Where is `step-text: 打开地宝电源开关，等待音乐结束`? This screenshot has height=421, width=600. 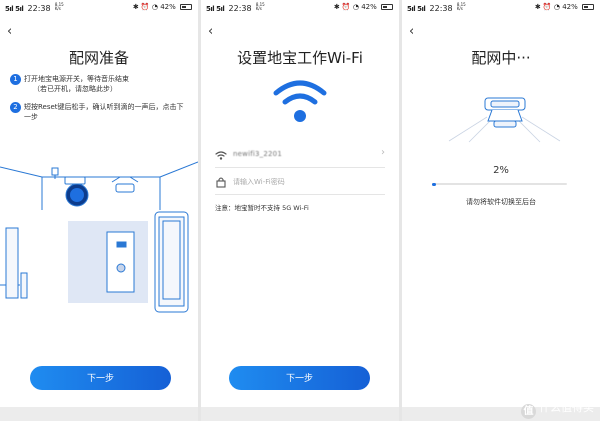
step-text: 打开地宝电源开关，等待音乐结束 is located at coordinates (76, 79).